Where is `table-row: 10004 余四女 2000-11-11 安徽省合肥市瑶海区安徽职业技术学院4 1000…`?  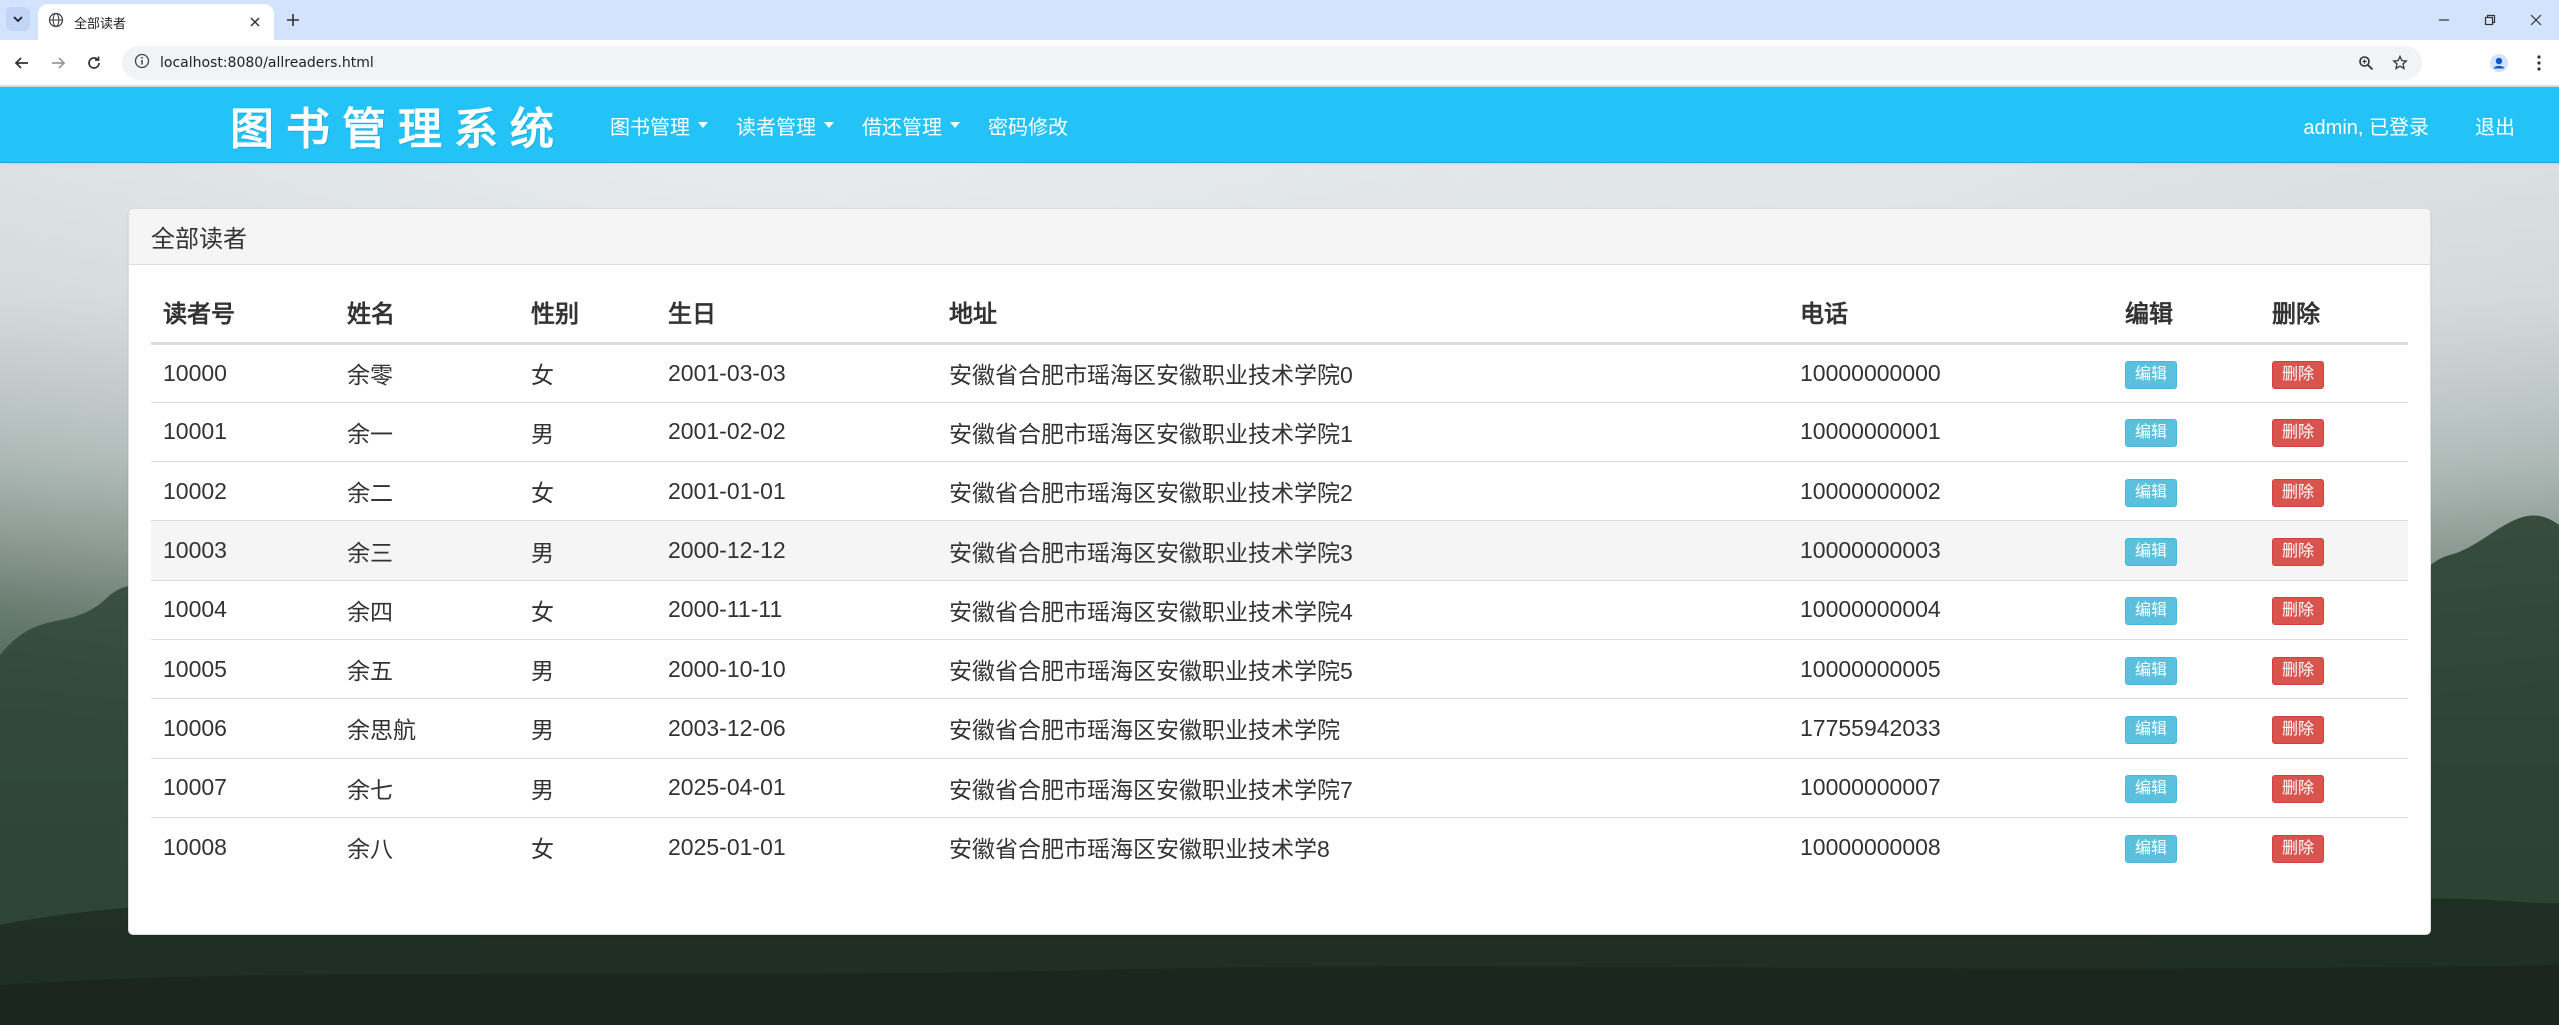
table-row: 10004 余四女 2000-11-11 安徽省合肥市瑶海区安徽职业技术学院4 1000… is located at coordinates (1279, 610).